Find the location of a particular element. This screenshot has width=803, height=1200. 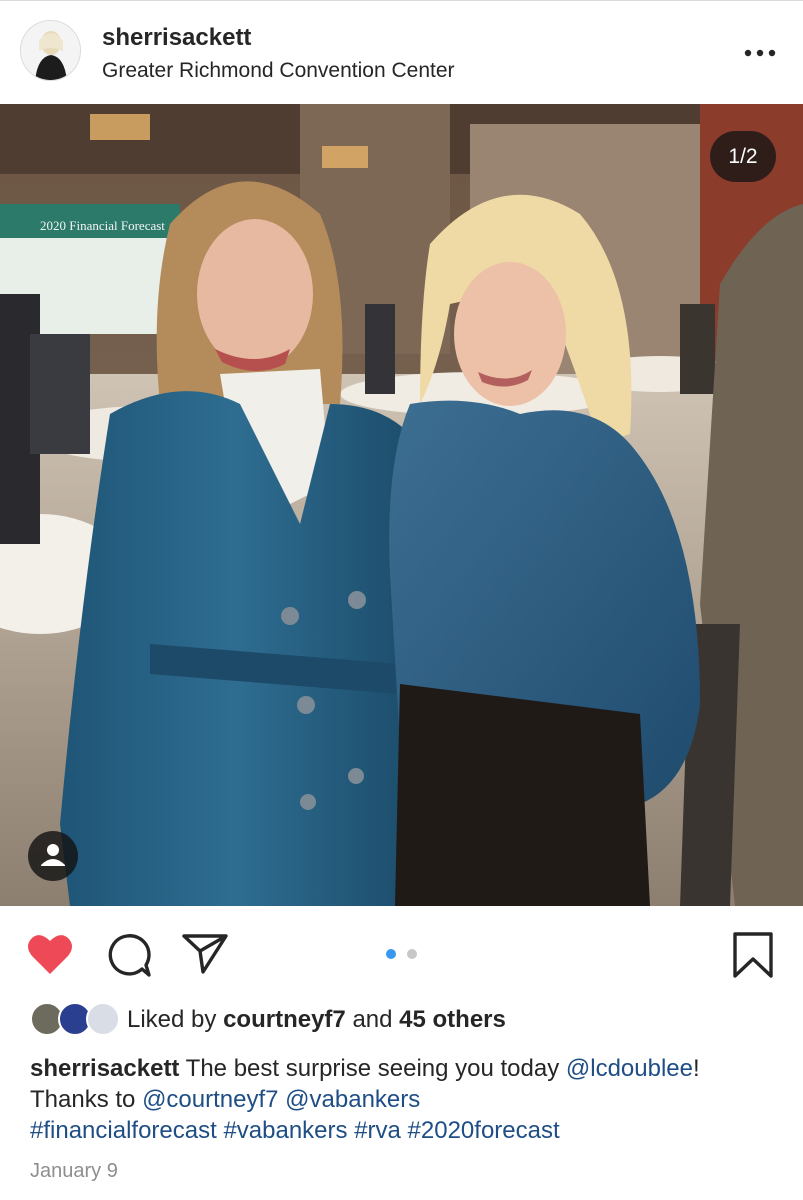

photo-counter: 1/2 is located at coordinates (743, 156).